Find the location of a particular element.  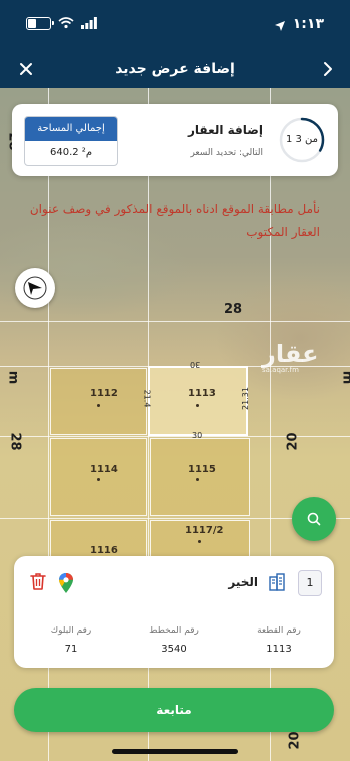

parcel-number: 1115 is located at coordinates (202, 469).